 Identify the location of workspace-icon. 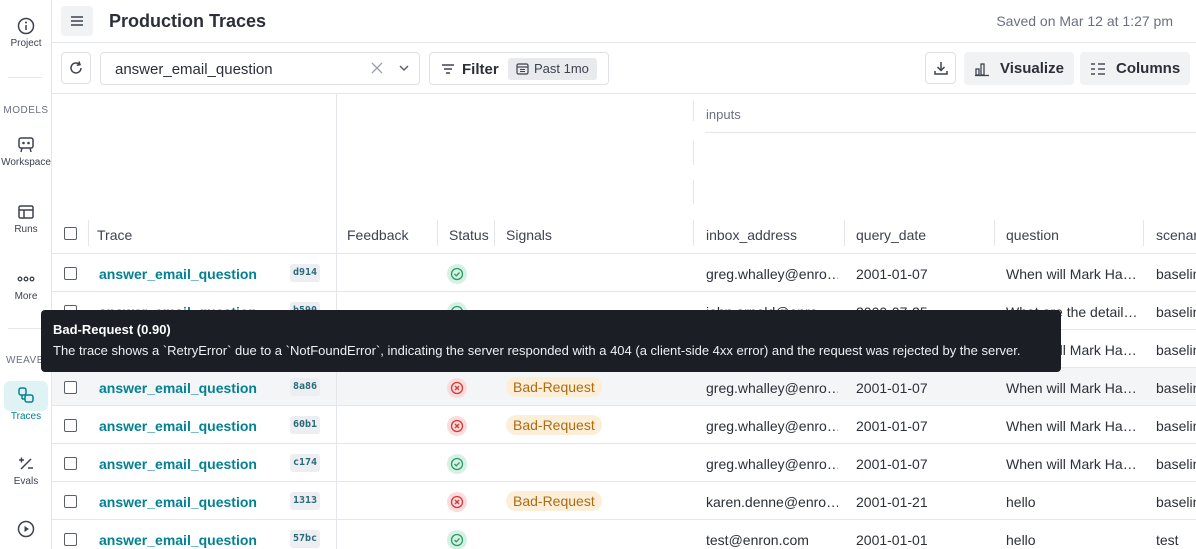
(26, 145).